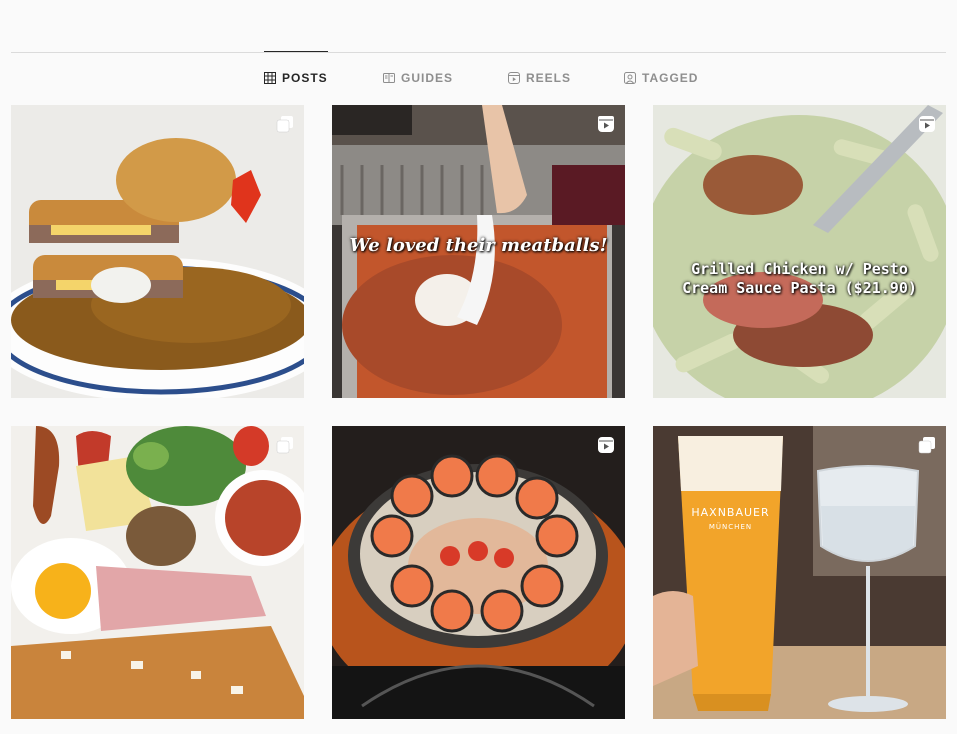 The width and height of the screenshot is (957, 734). I want to click on glass-city-text: MÜNCHEN, so click(730, 527).